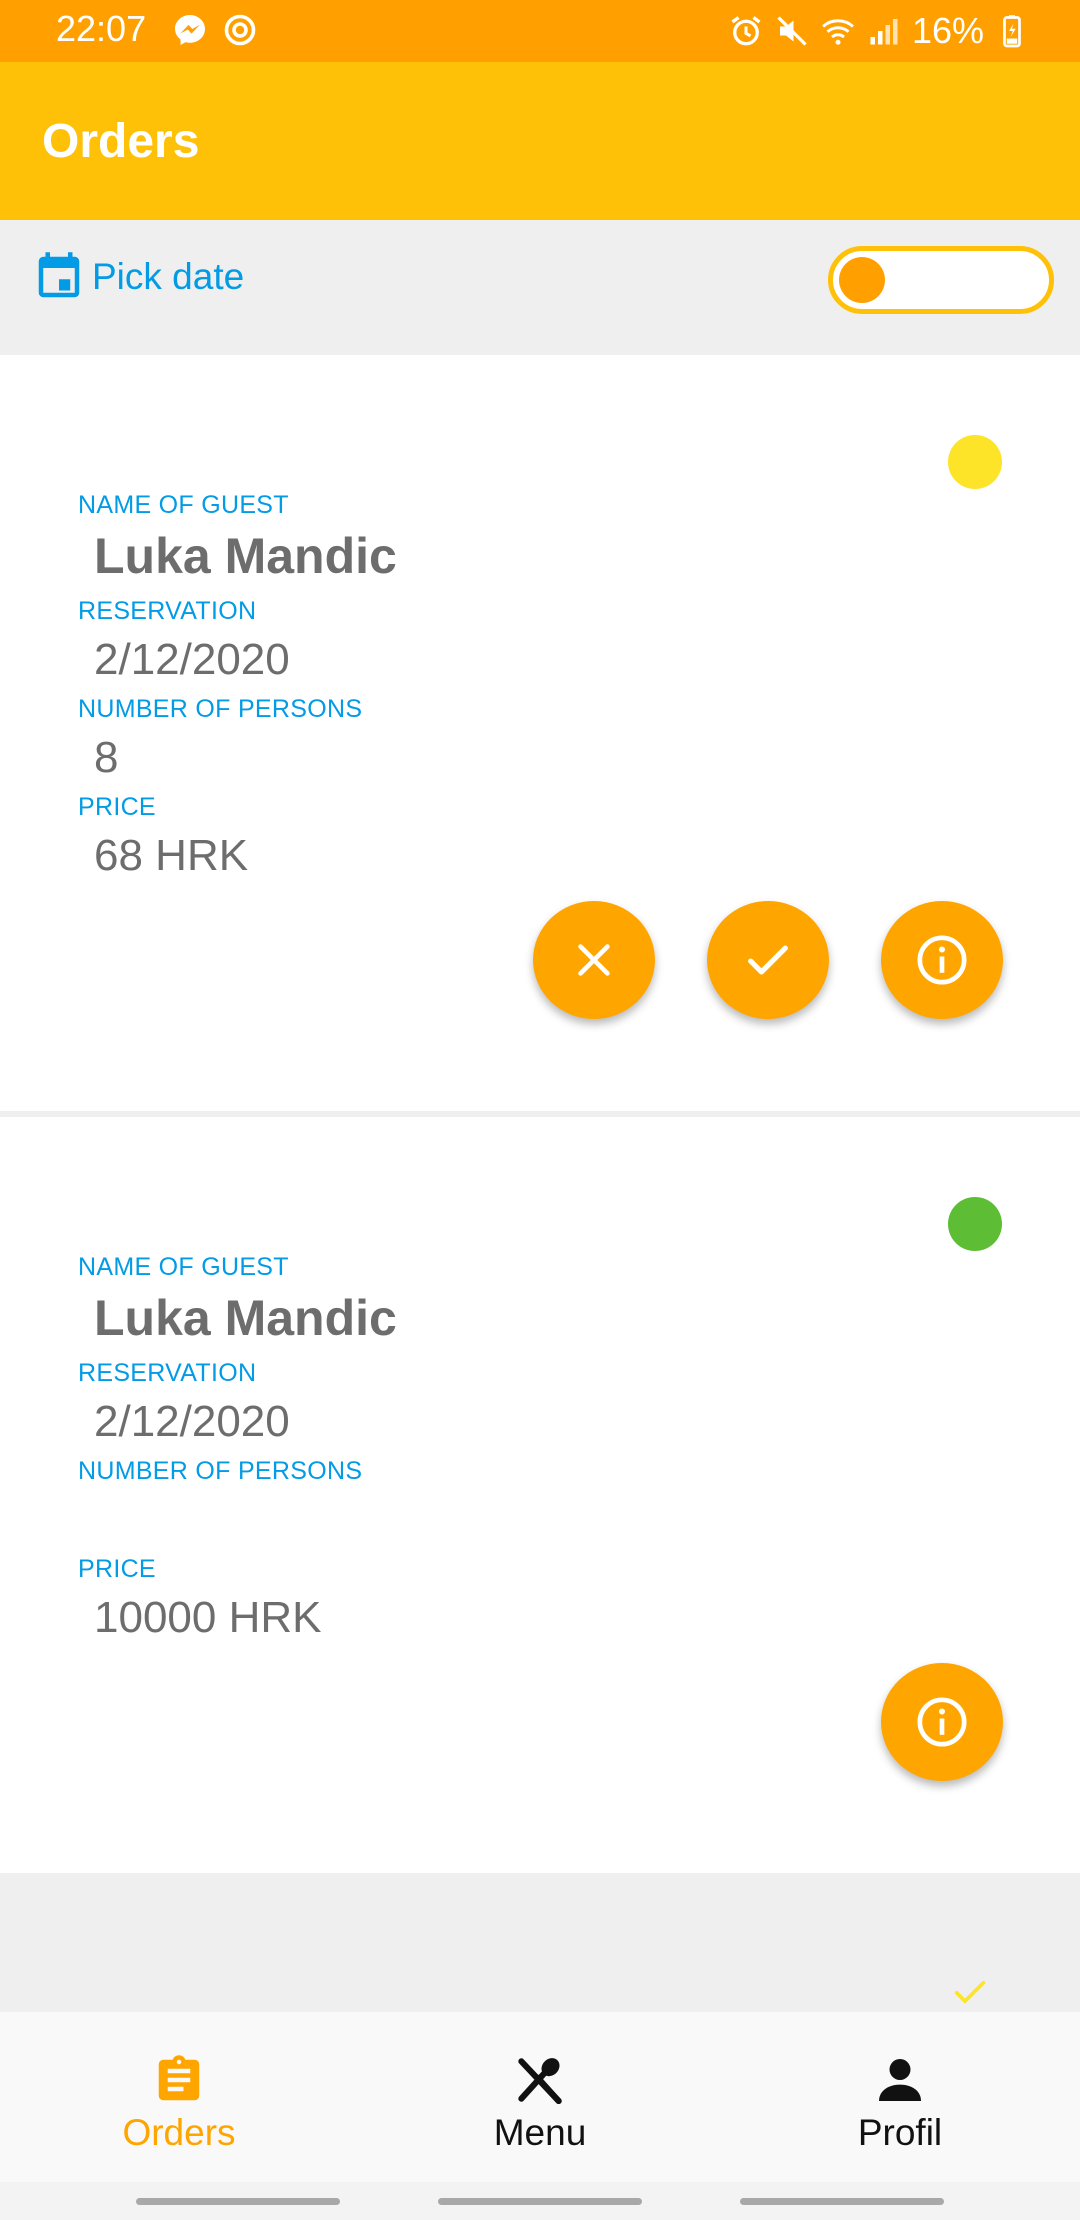  I want to click on price-value: 10000 HRK, so click(208, 1617).